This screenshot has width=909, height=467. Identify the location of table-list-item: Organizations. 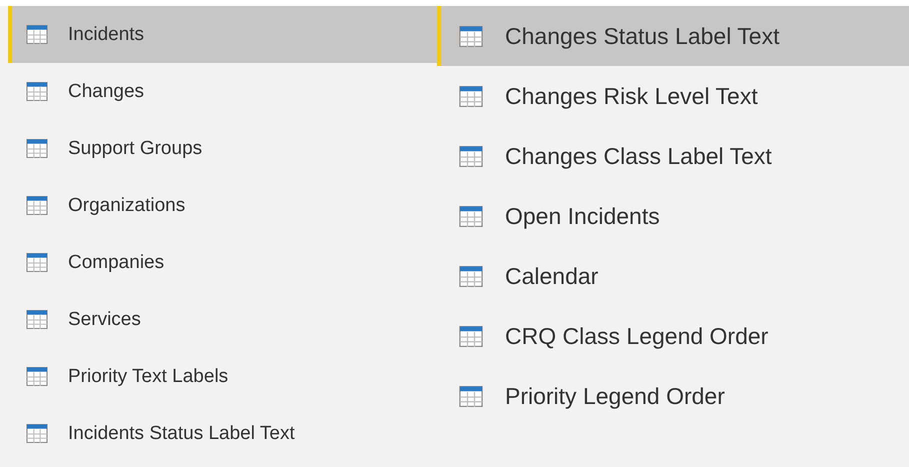
(222, 205).